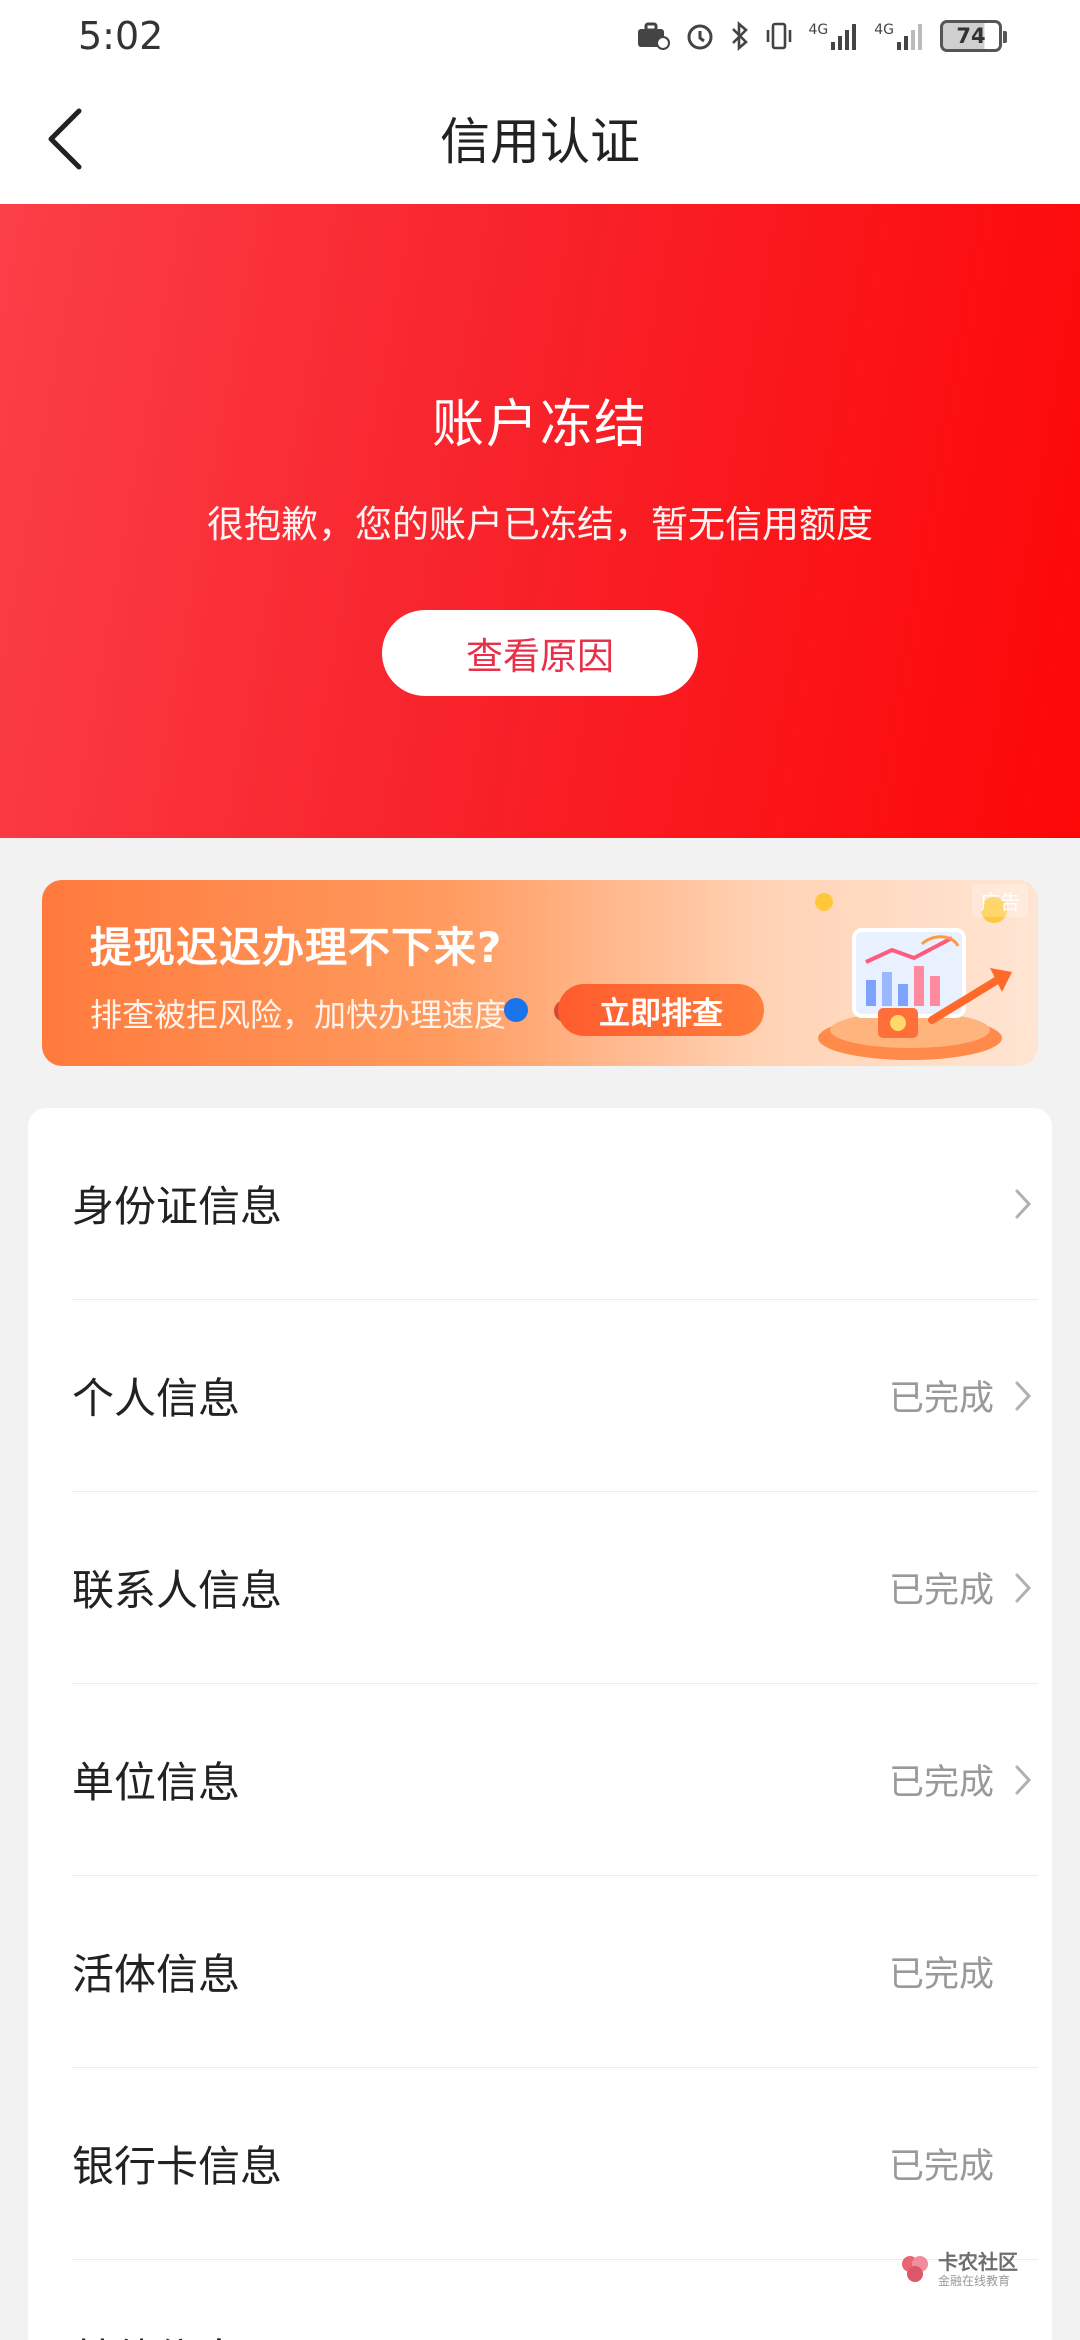 This screenshot has width=1080, height=2340. What do you see at coordinates (156, 1782) in the screenshot?
I see `list-item-label: 单位信息` at bounding box center [156, 1782].